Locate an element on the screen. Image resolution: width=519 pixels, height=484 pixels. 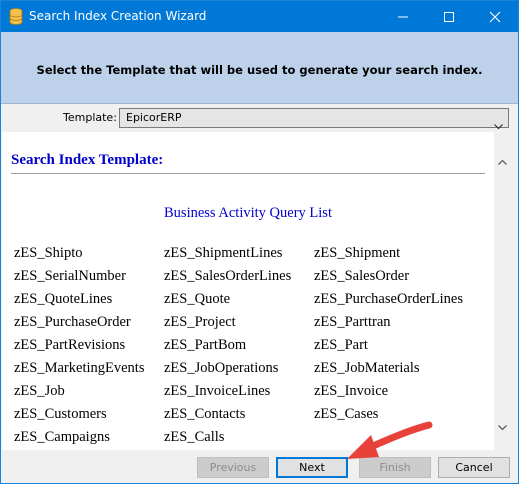
maximize-button is located at coordinates (449, 16).